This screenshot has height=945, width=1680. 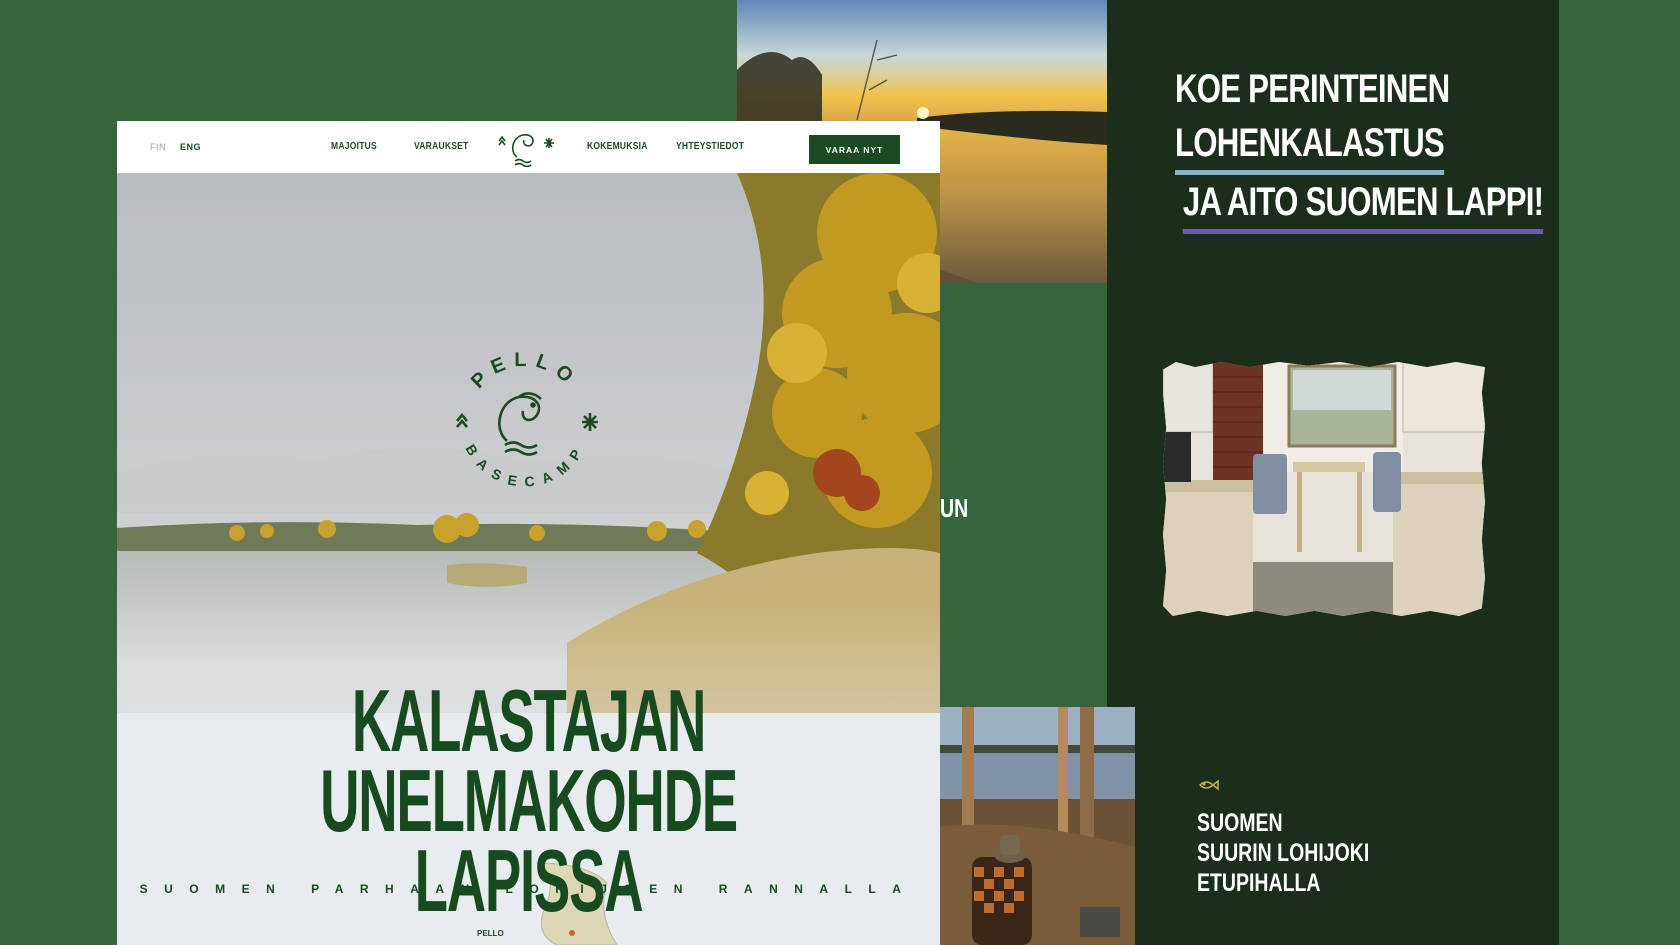 I want to click on headline-line-3: JA AITO SUOMEN LAPPI!, so click(x=1363, y=204).